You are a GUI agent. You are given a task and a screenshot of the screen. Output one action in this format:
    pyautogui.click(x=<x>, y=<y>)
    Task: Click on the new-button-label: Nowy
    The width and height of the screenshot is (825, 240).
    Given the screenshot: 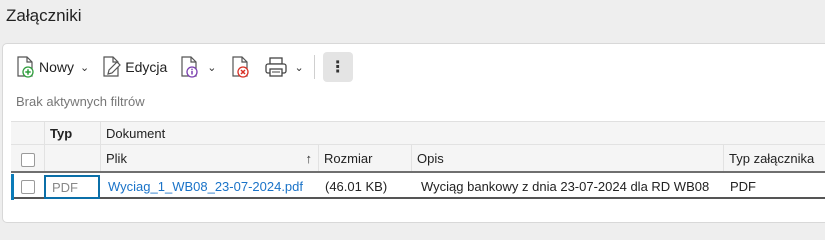 What is the action you would take?
    pyautogui.click(x=57, y=67)
    